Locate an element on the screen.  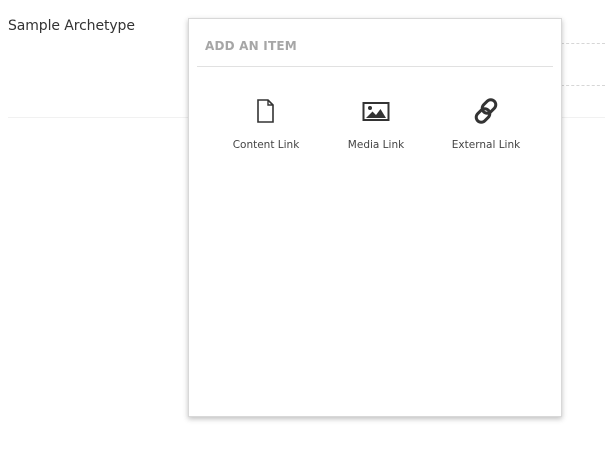
property-label: Sample Archetype is located at coordinates (71, 26).